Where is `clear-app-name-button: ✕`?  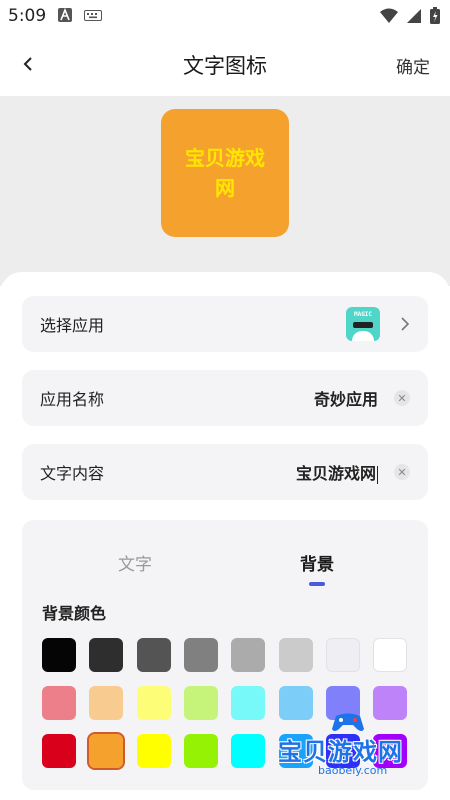
clear-app-name-button: ✕ is located at coordinates (402, 398).